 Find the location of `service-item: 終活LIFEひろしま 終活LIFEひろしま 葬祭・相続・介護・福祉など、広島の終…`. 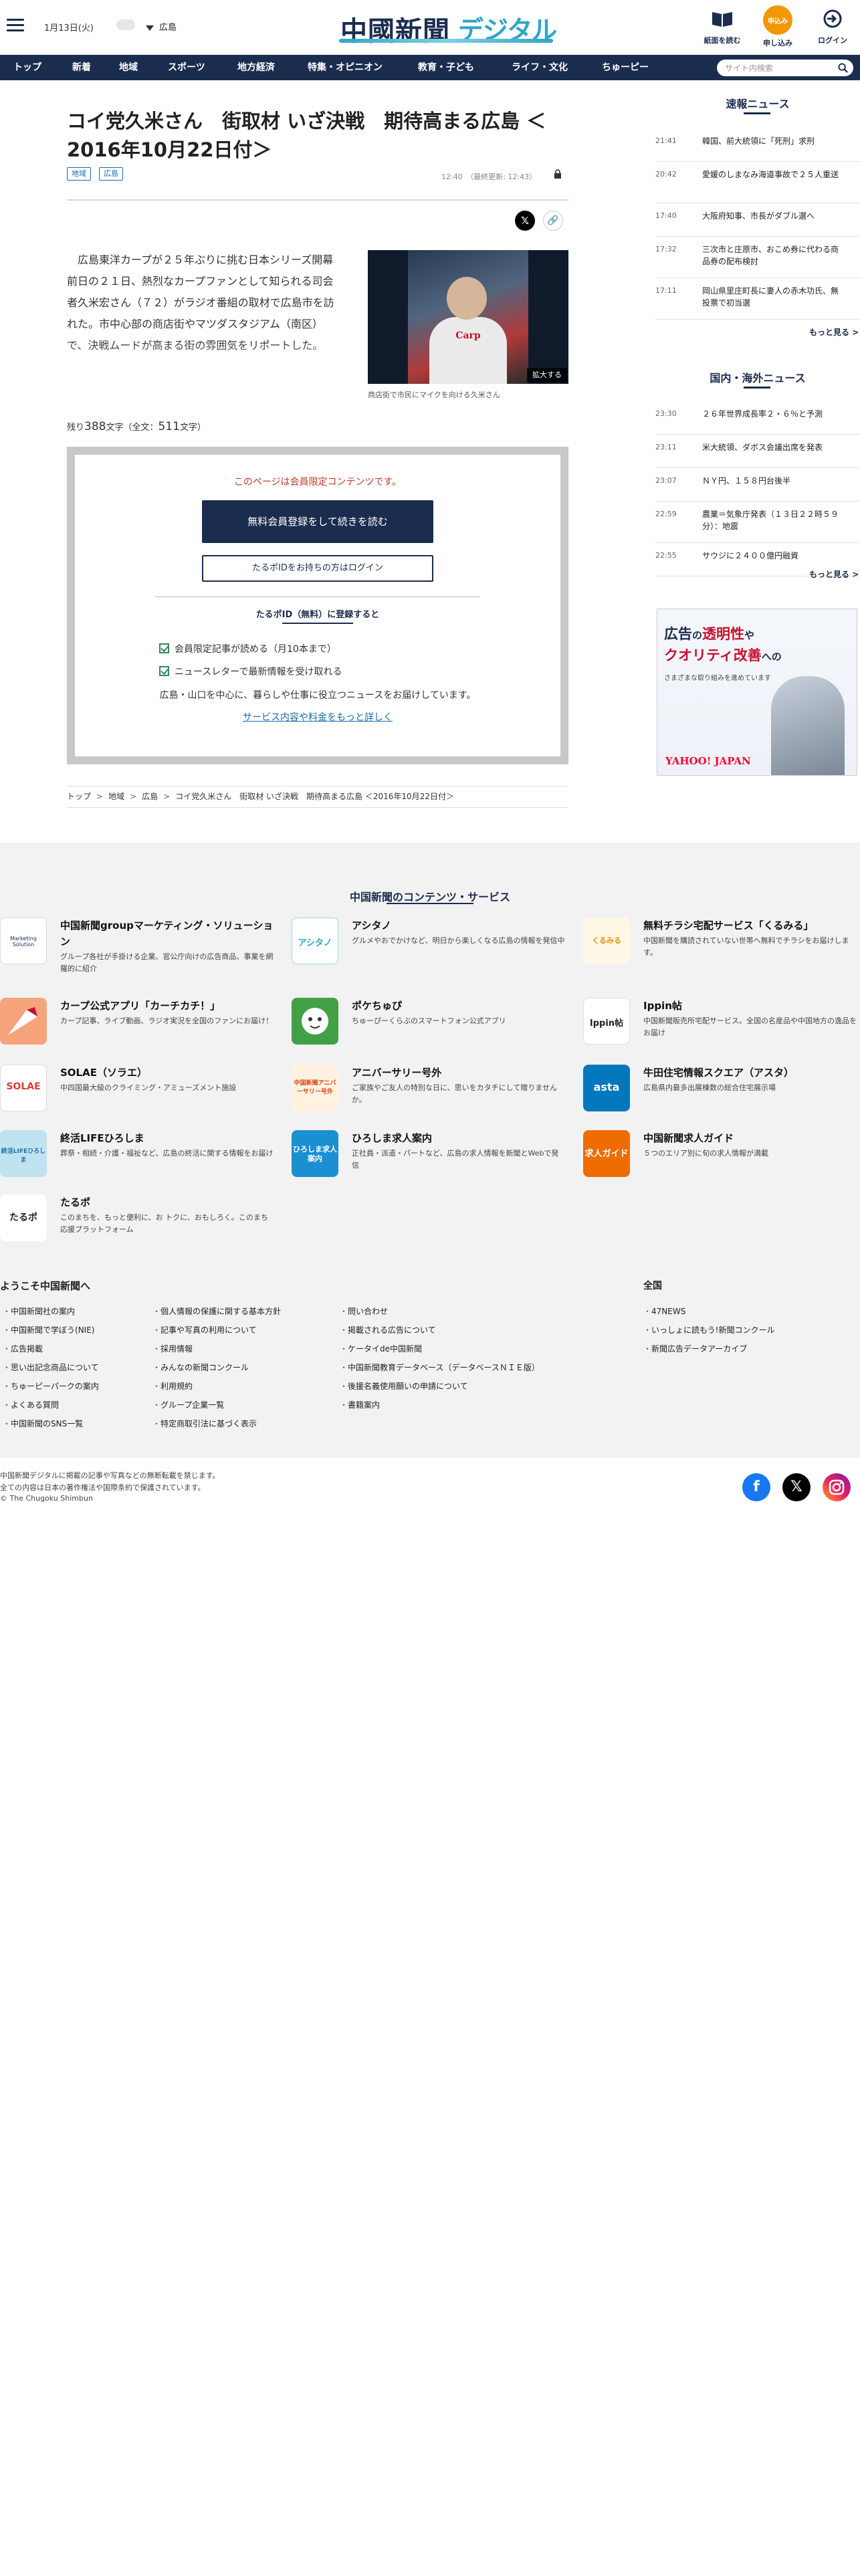

service-item: 終活LIFEひろしま 終活LIFEひろしま 葬祭・相続・介護・福祉など、広島の終… is located at coordinates (137, 1157).